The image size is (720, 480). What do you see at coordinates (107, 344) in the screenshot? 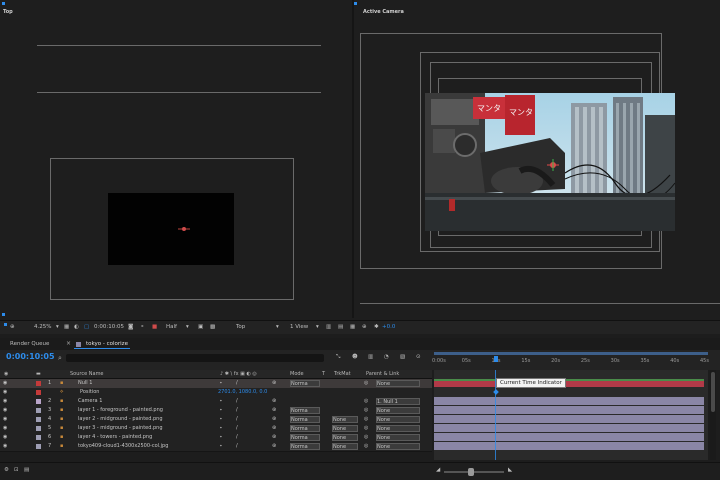
I see `tab-comp: tokyo - colorize` at bounding box center [107, 344].